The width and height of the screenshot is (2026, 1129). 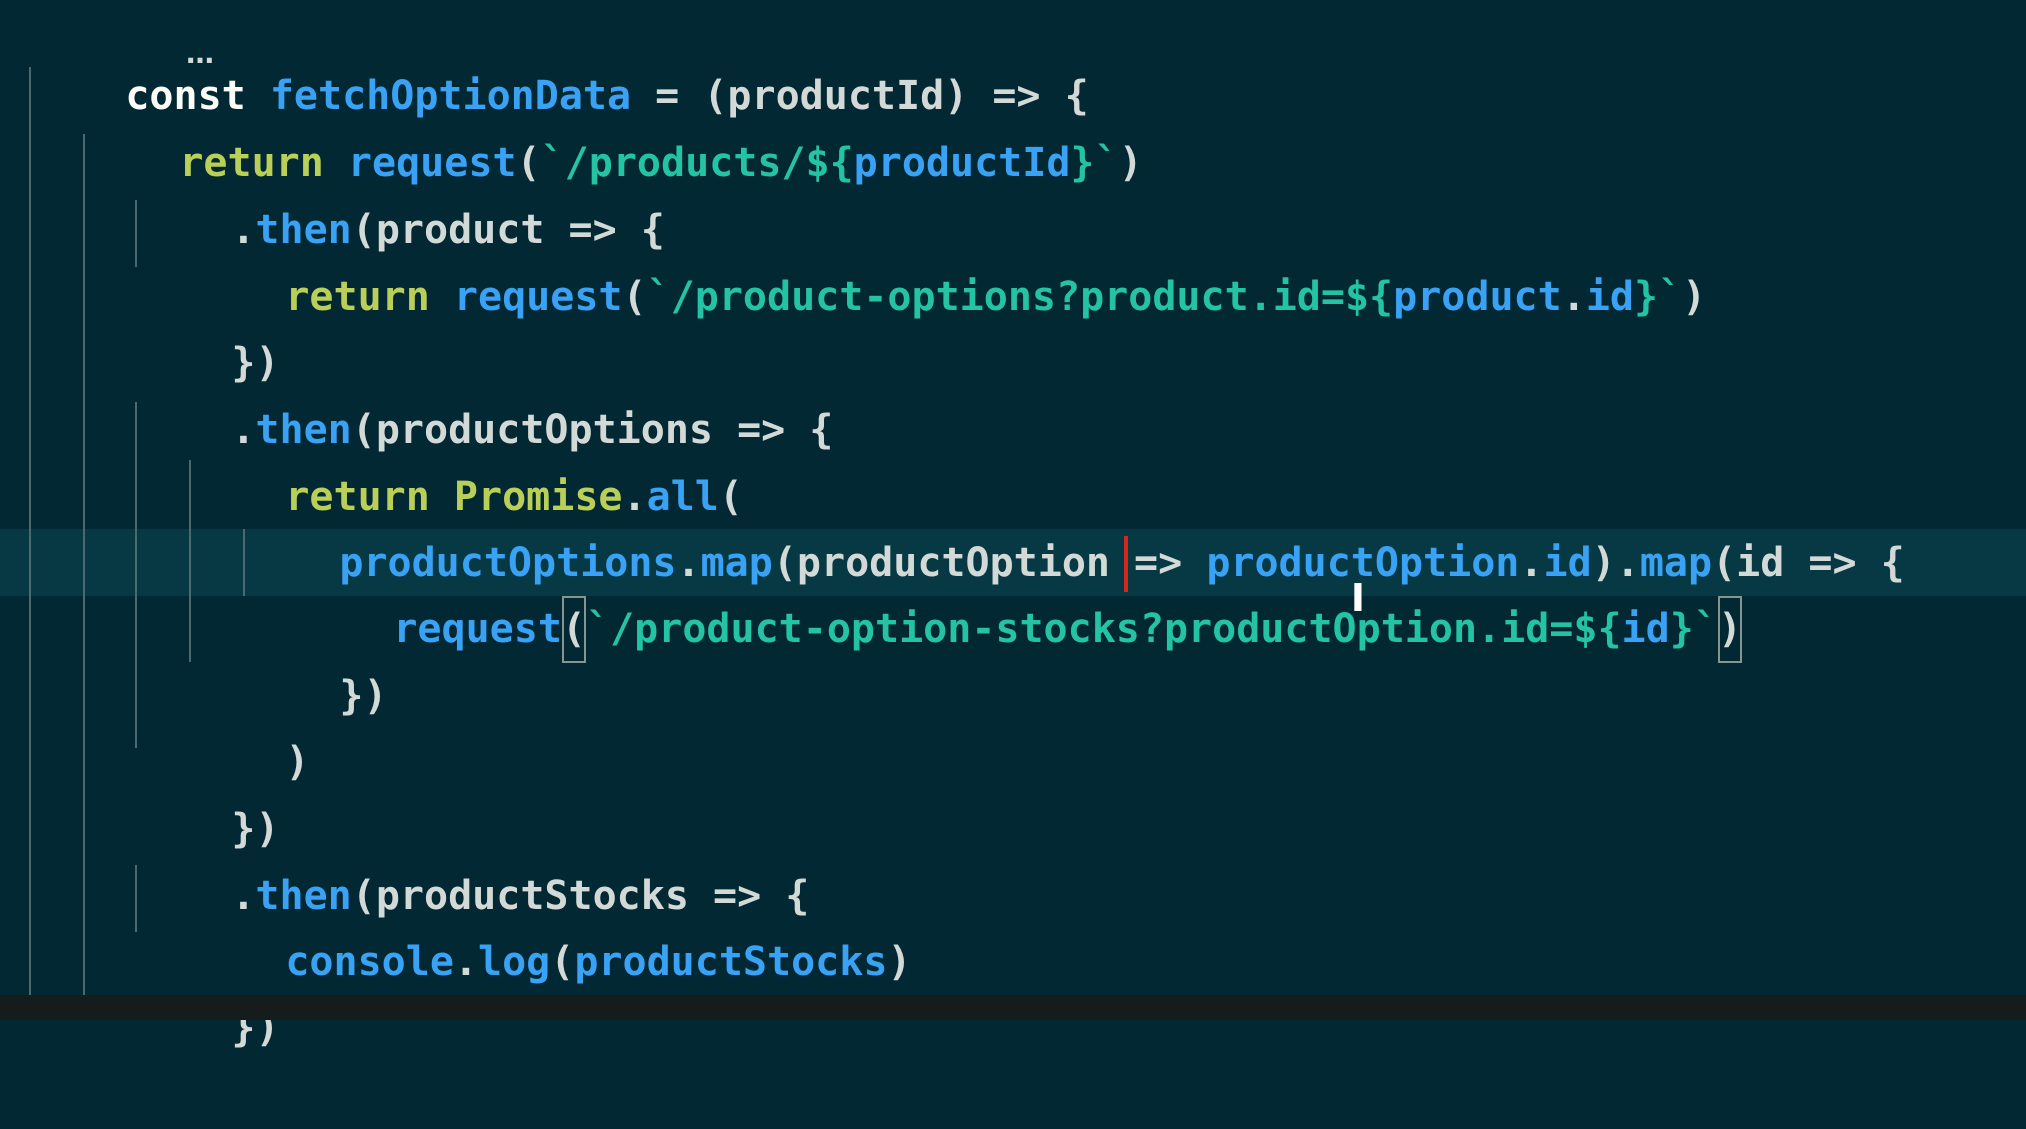 I want to click on code-line-2: return request(`/products/${productId}`), so click(x=612, y=124).